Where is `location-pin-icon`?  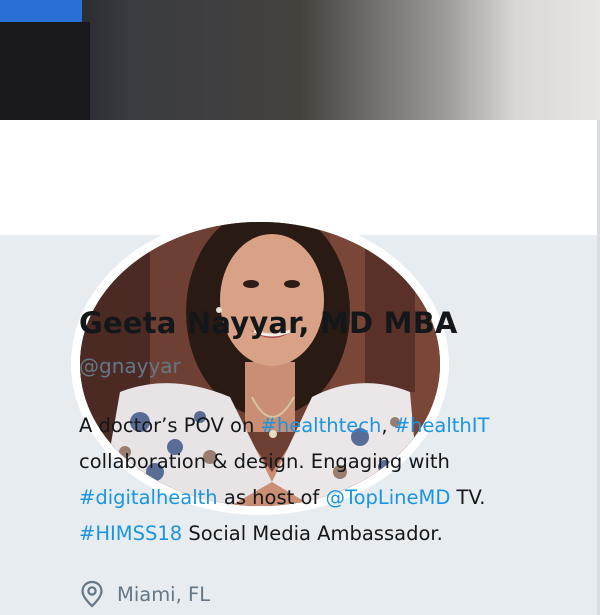
location-pin-icon is located at coordinates (92, 594).